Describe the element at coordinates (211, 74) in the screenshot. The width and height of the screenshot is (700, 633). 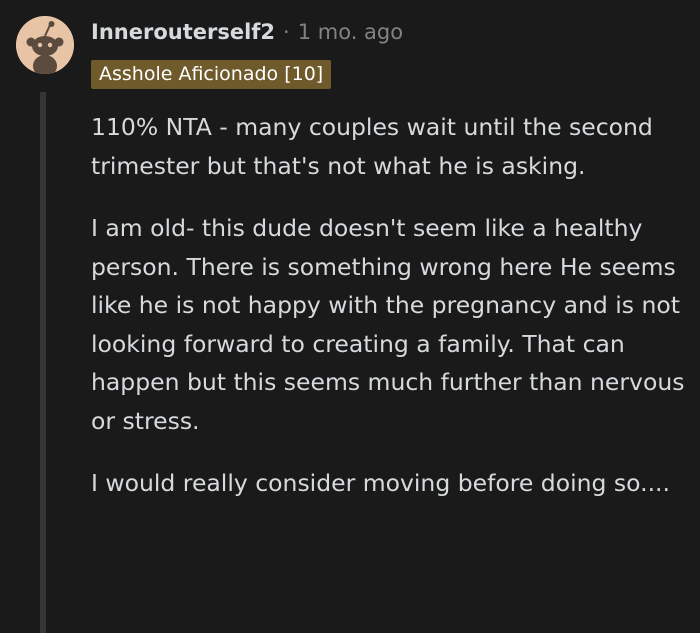
I see `user-flair-badge: Asshole Aficionado [10]` at that location.